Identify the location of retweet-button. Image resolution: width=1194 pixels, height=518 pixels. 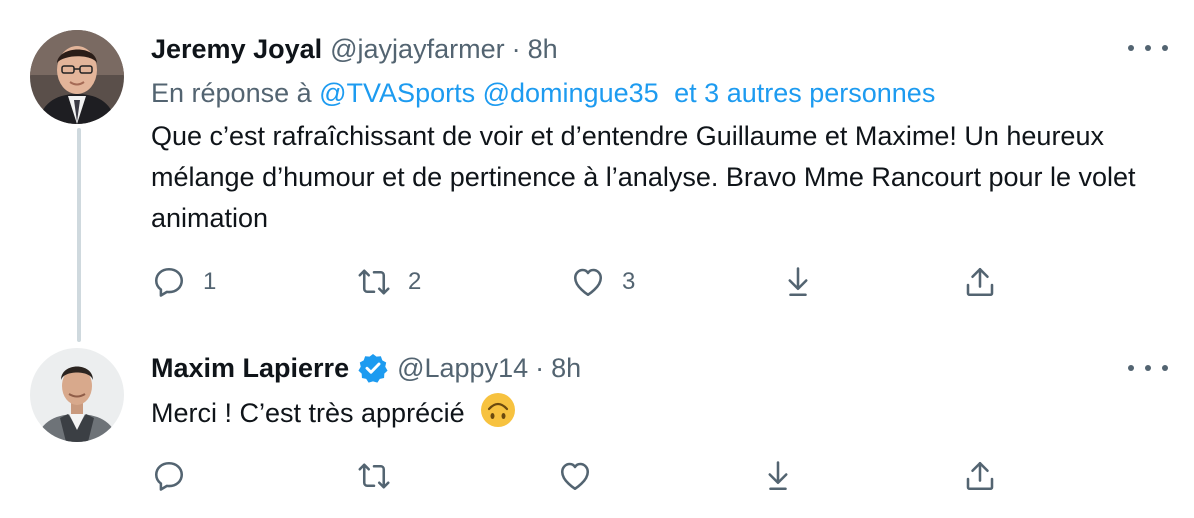
(374, 476).